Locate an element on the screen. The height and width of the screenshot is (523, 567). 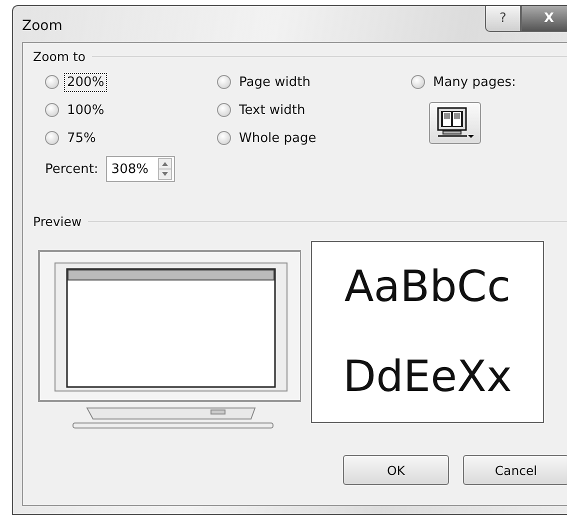
sample-text: AaBbCc is located at coordinates (427, 287).